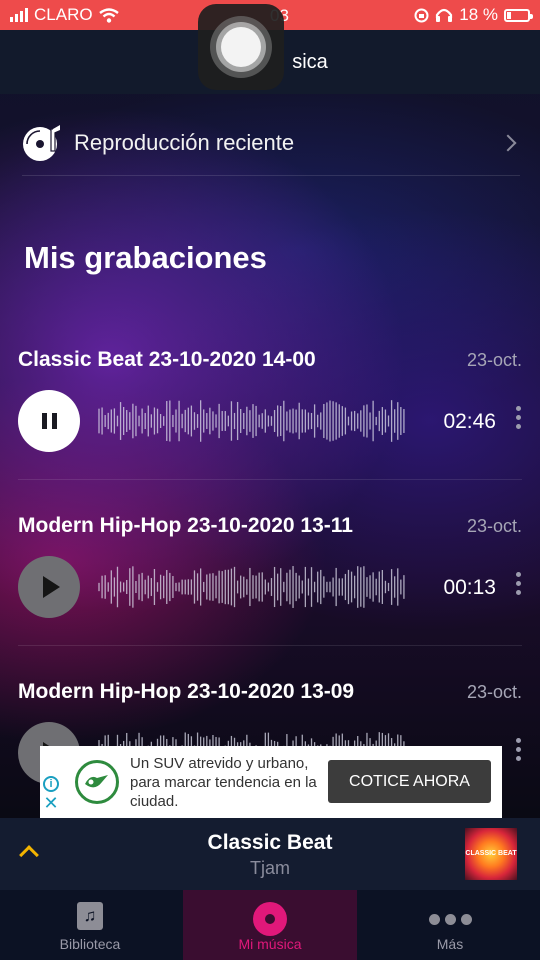 The width and height of the screenshot is (540, 960). Describe the element at coordinates (19, 15) in the screenshot. I see `signal-icon` at that location.